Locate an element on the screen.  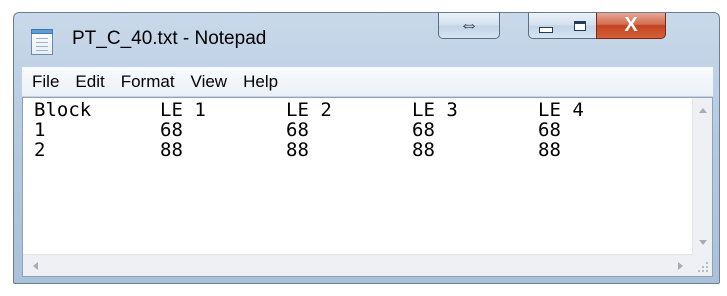
close-button: X is located at coordinates (631, 26).